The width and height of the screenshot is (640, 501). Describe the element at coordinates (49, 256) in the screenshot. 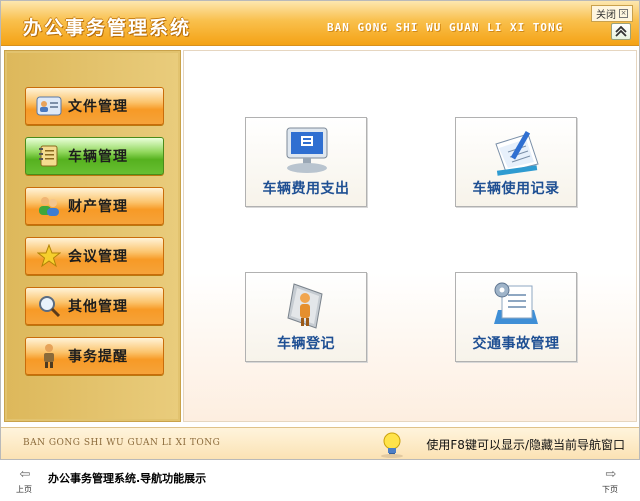

I see `star-icon` at that location.